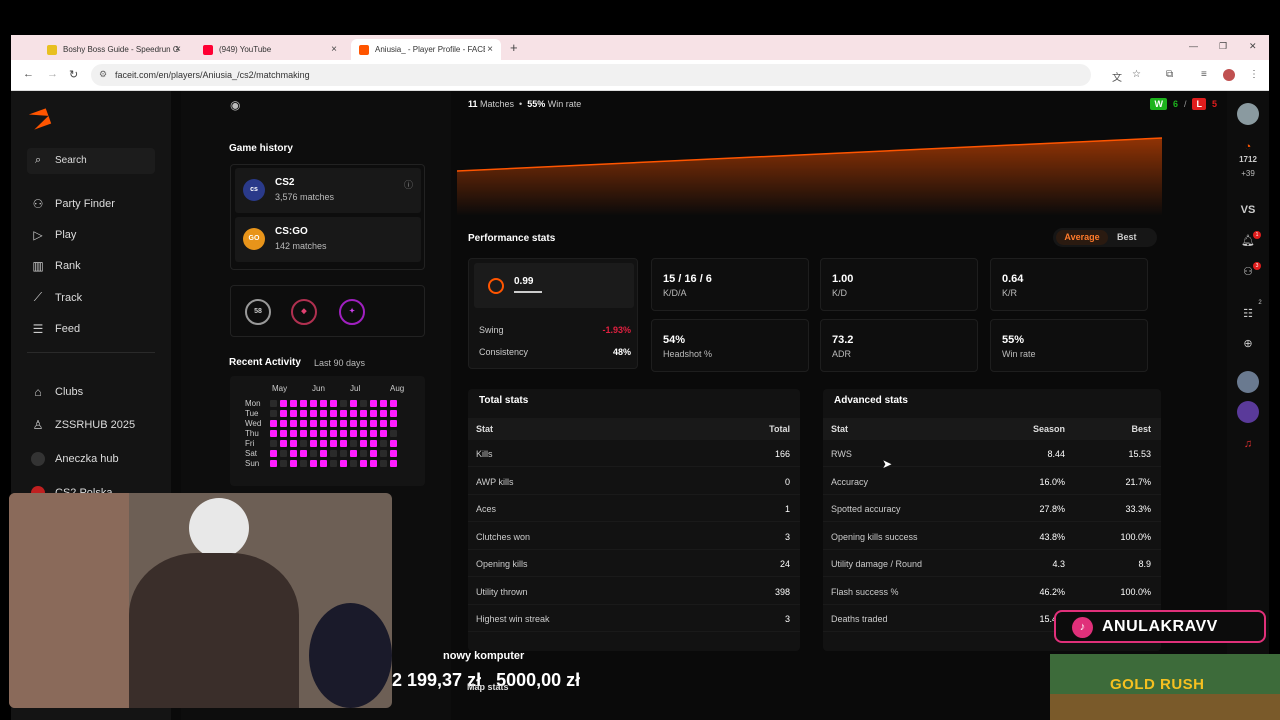 The height and width of the screenshot is (720, 1280). Describe the element at coordinates (38, 459) in the screenshot. I see `hub-icon` at that location.